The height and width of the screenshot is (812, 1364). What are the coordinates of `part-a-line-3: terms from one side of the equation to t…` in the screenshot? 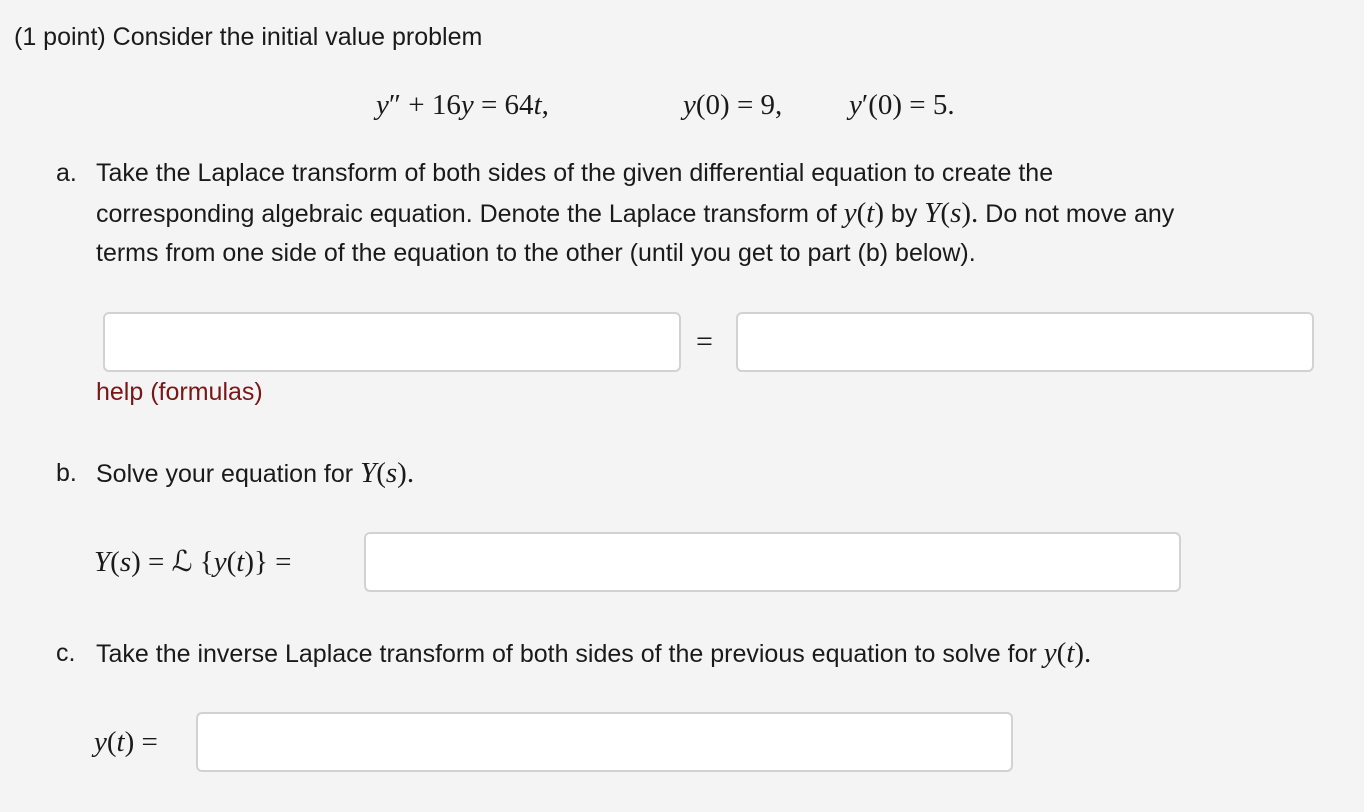 It's located at (536, 253).